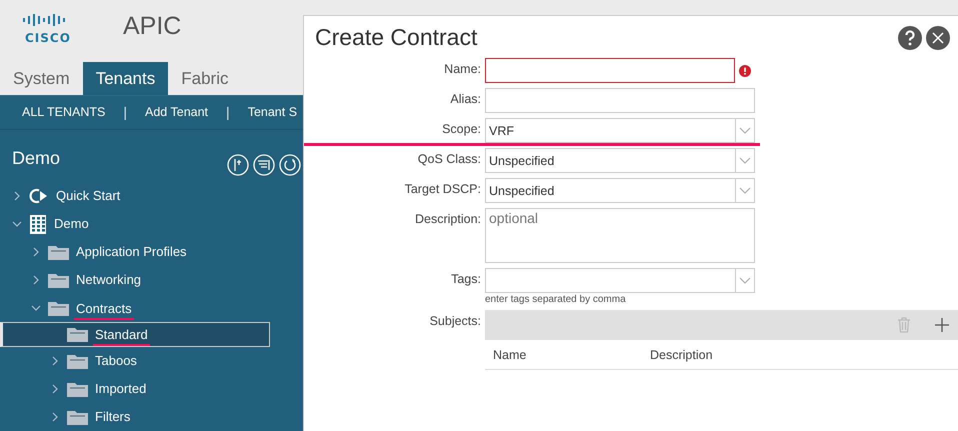  I want to click on column-header: Description, so click(728, 355).